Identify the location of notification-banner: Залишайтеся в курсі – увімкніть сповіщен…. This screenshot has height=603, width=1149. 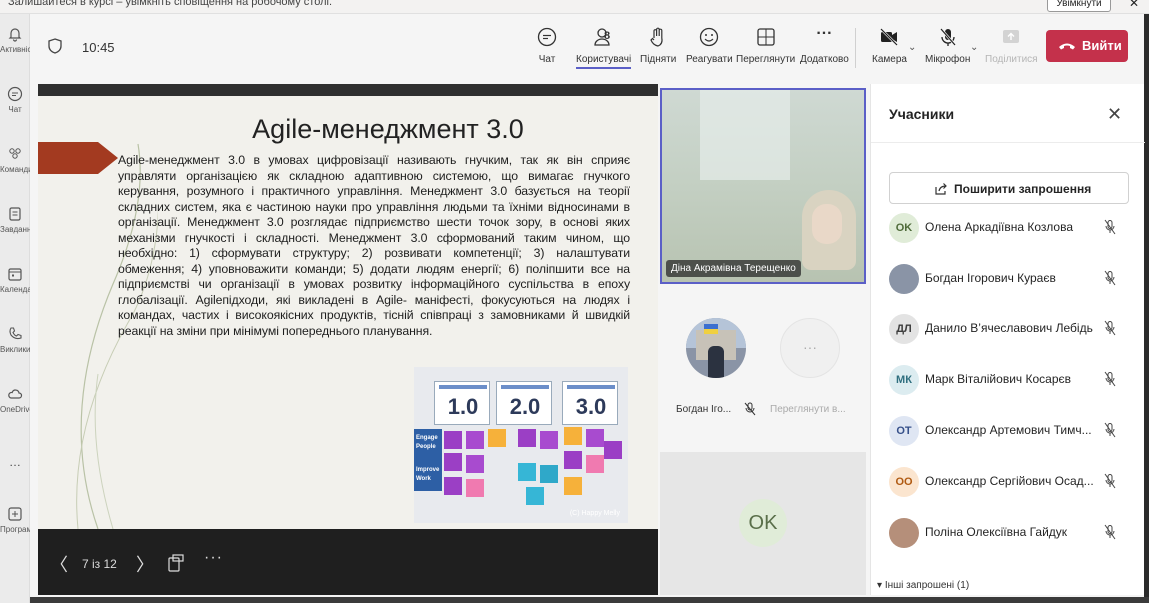
(574, 7).